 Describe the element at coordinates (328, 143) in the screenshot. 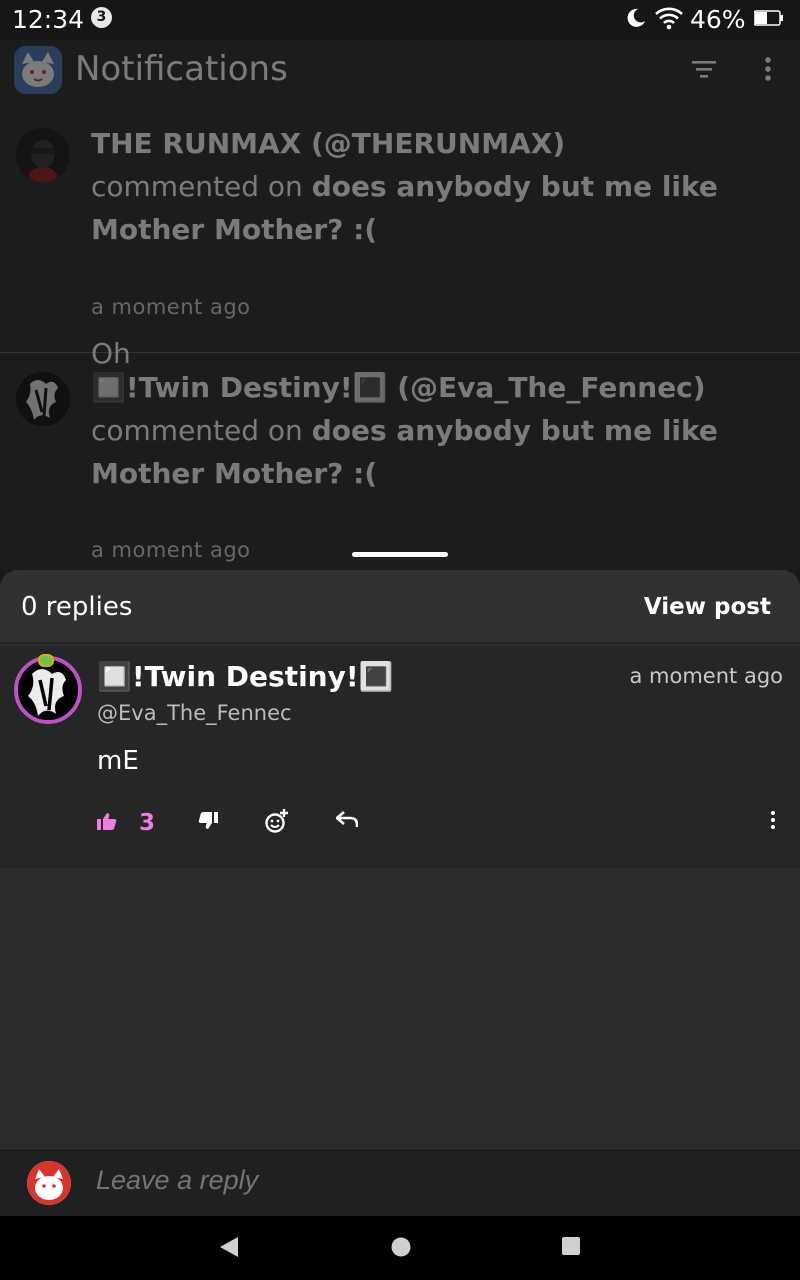

I see `notification-author: THE RUNMAX (@THERUNMAX)` at that location.